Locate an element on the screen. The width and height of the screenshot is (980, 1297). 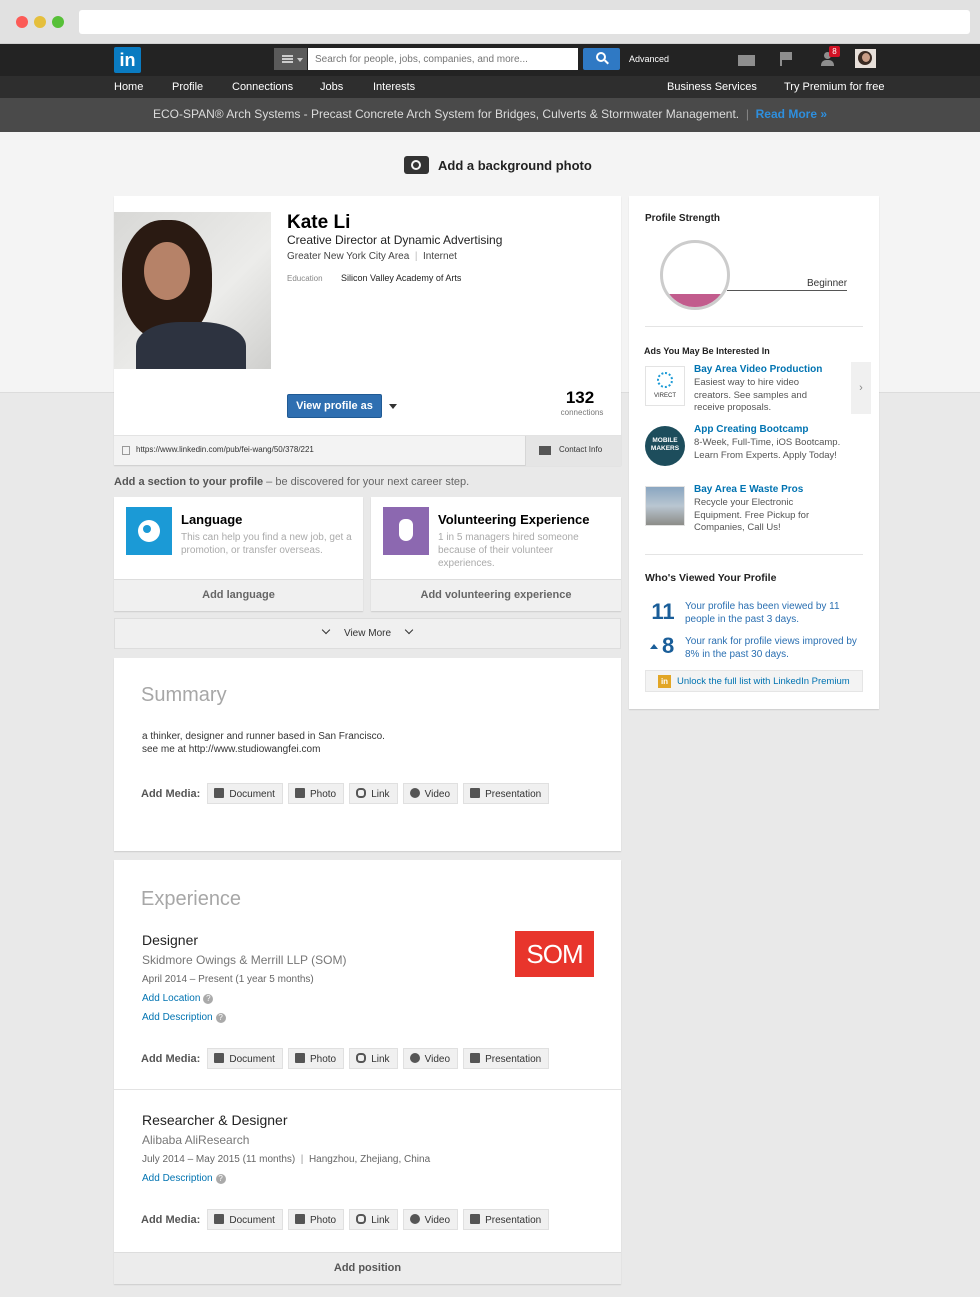
add-position-button: Add position is located at coordinates (367, 1268).